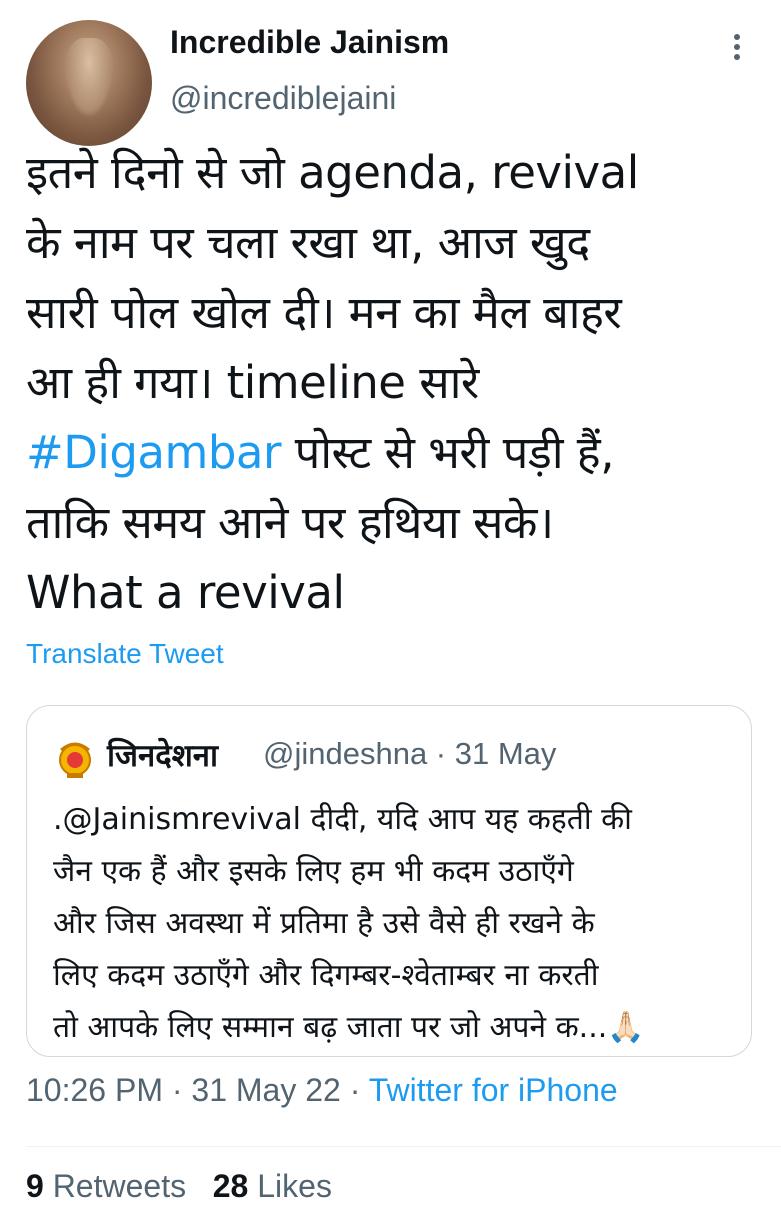 This screenshot has height=1205, width=781. I want to click on tweet-line-hashtag: #Digambar पोस्ट से भरी पड़ी हैं,, so click(396, 453).